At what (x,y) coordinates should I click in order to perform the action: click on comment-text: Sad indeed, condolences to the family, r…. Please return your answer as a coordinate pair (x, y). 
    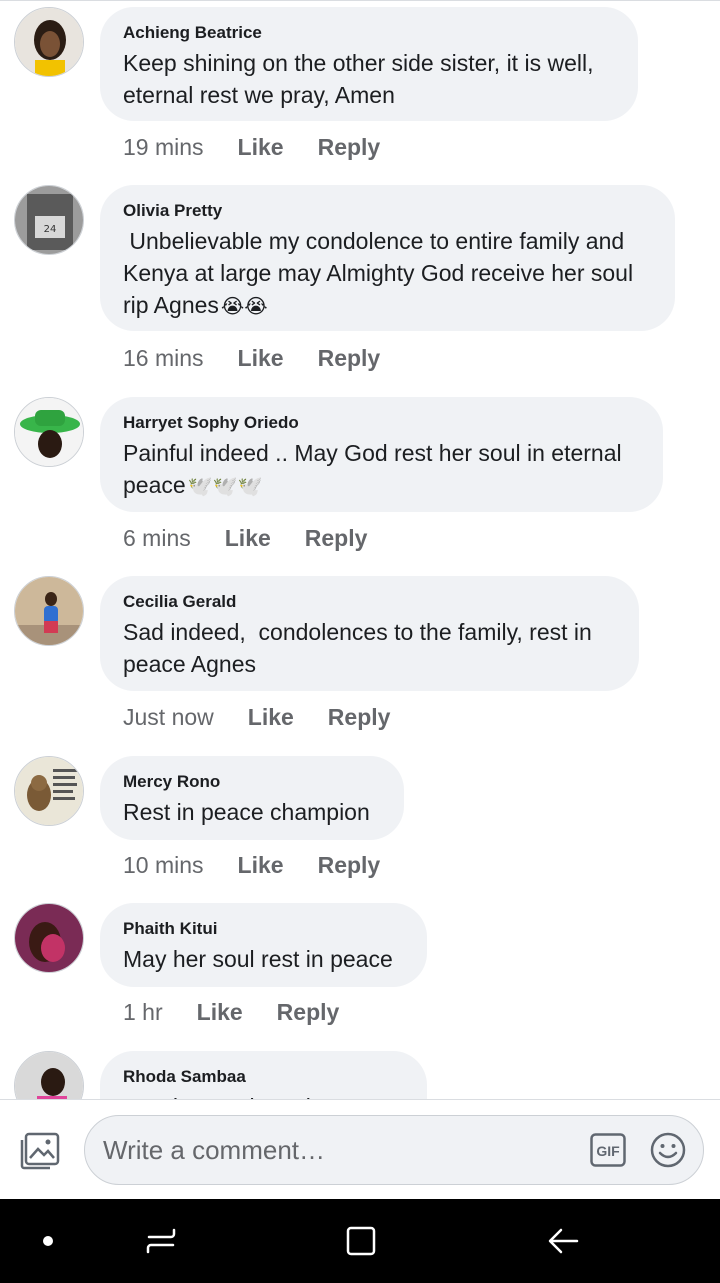
    Looking at the image, I should click on (357, 648).